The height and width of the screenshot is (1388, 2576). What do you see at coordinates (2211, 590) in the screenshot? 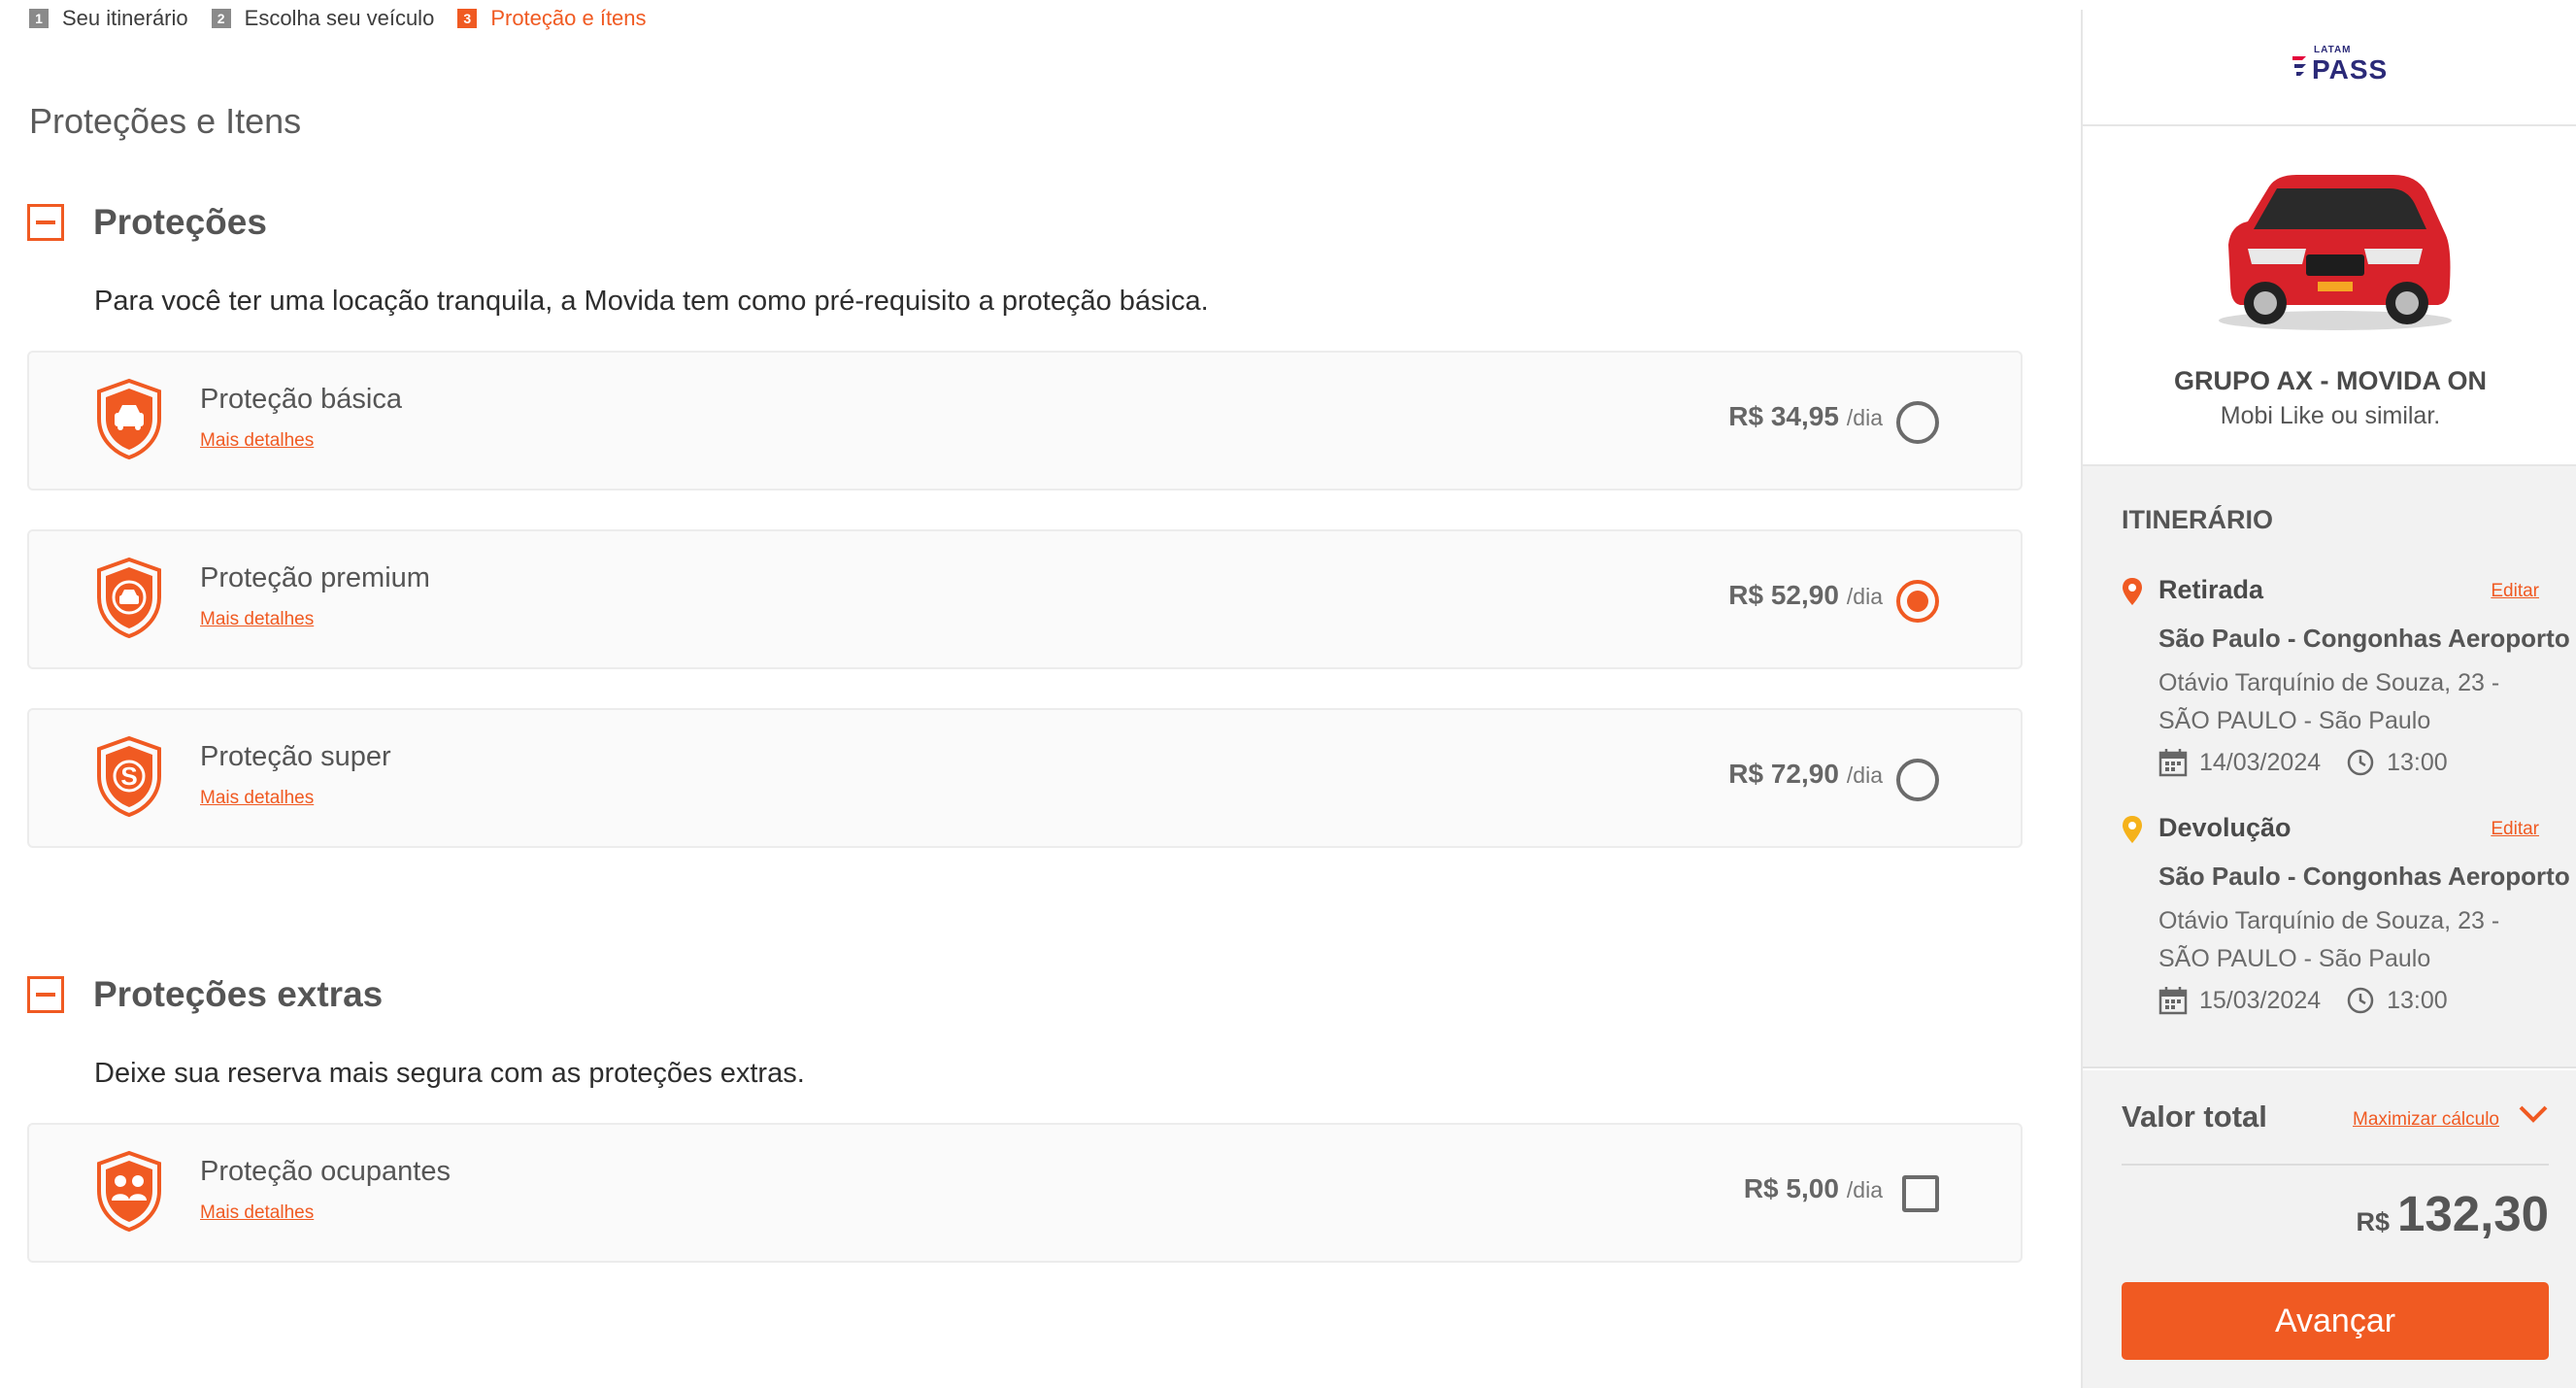
I see `pickup-label: Retirada` at bounding box center [2211, 590].